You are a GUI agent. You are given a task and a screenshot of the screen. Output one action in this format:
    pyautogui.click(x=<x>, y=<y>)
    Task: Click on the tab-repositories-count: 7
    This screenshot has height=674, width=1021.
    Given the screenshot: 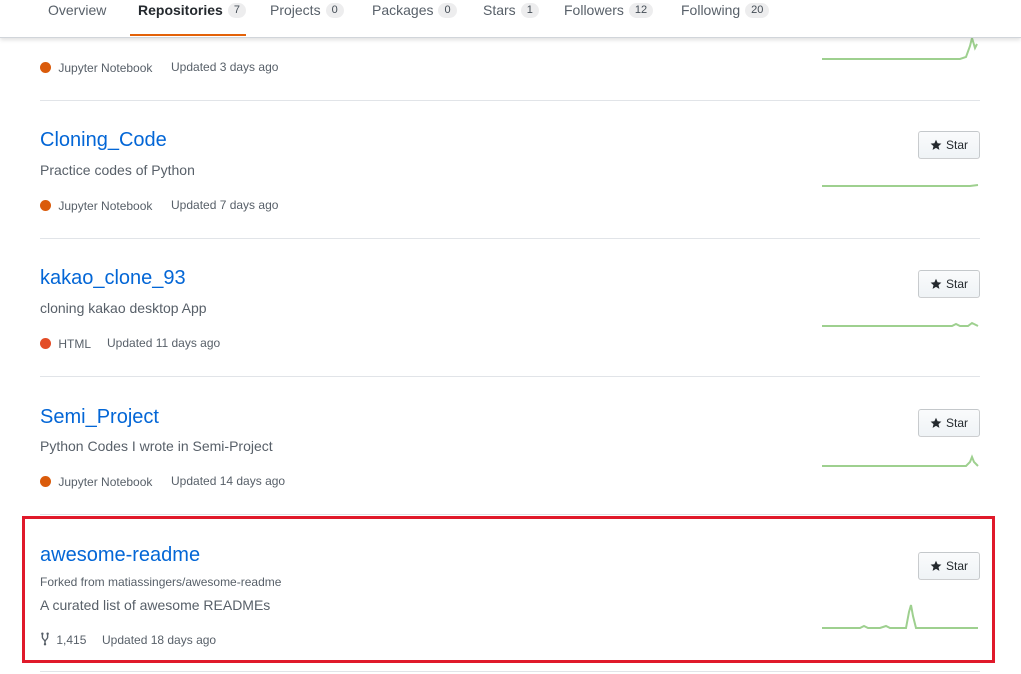 What is the action you would take?
    pyautogui.click(x=236, y=10)
    